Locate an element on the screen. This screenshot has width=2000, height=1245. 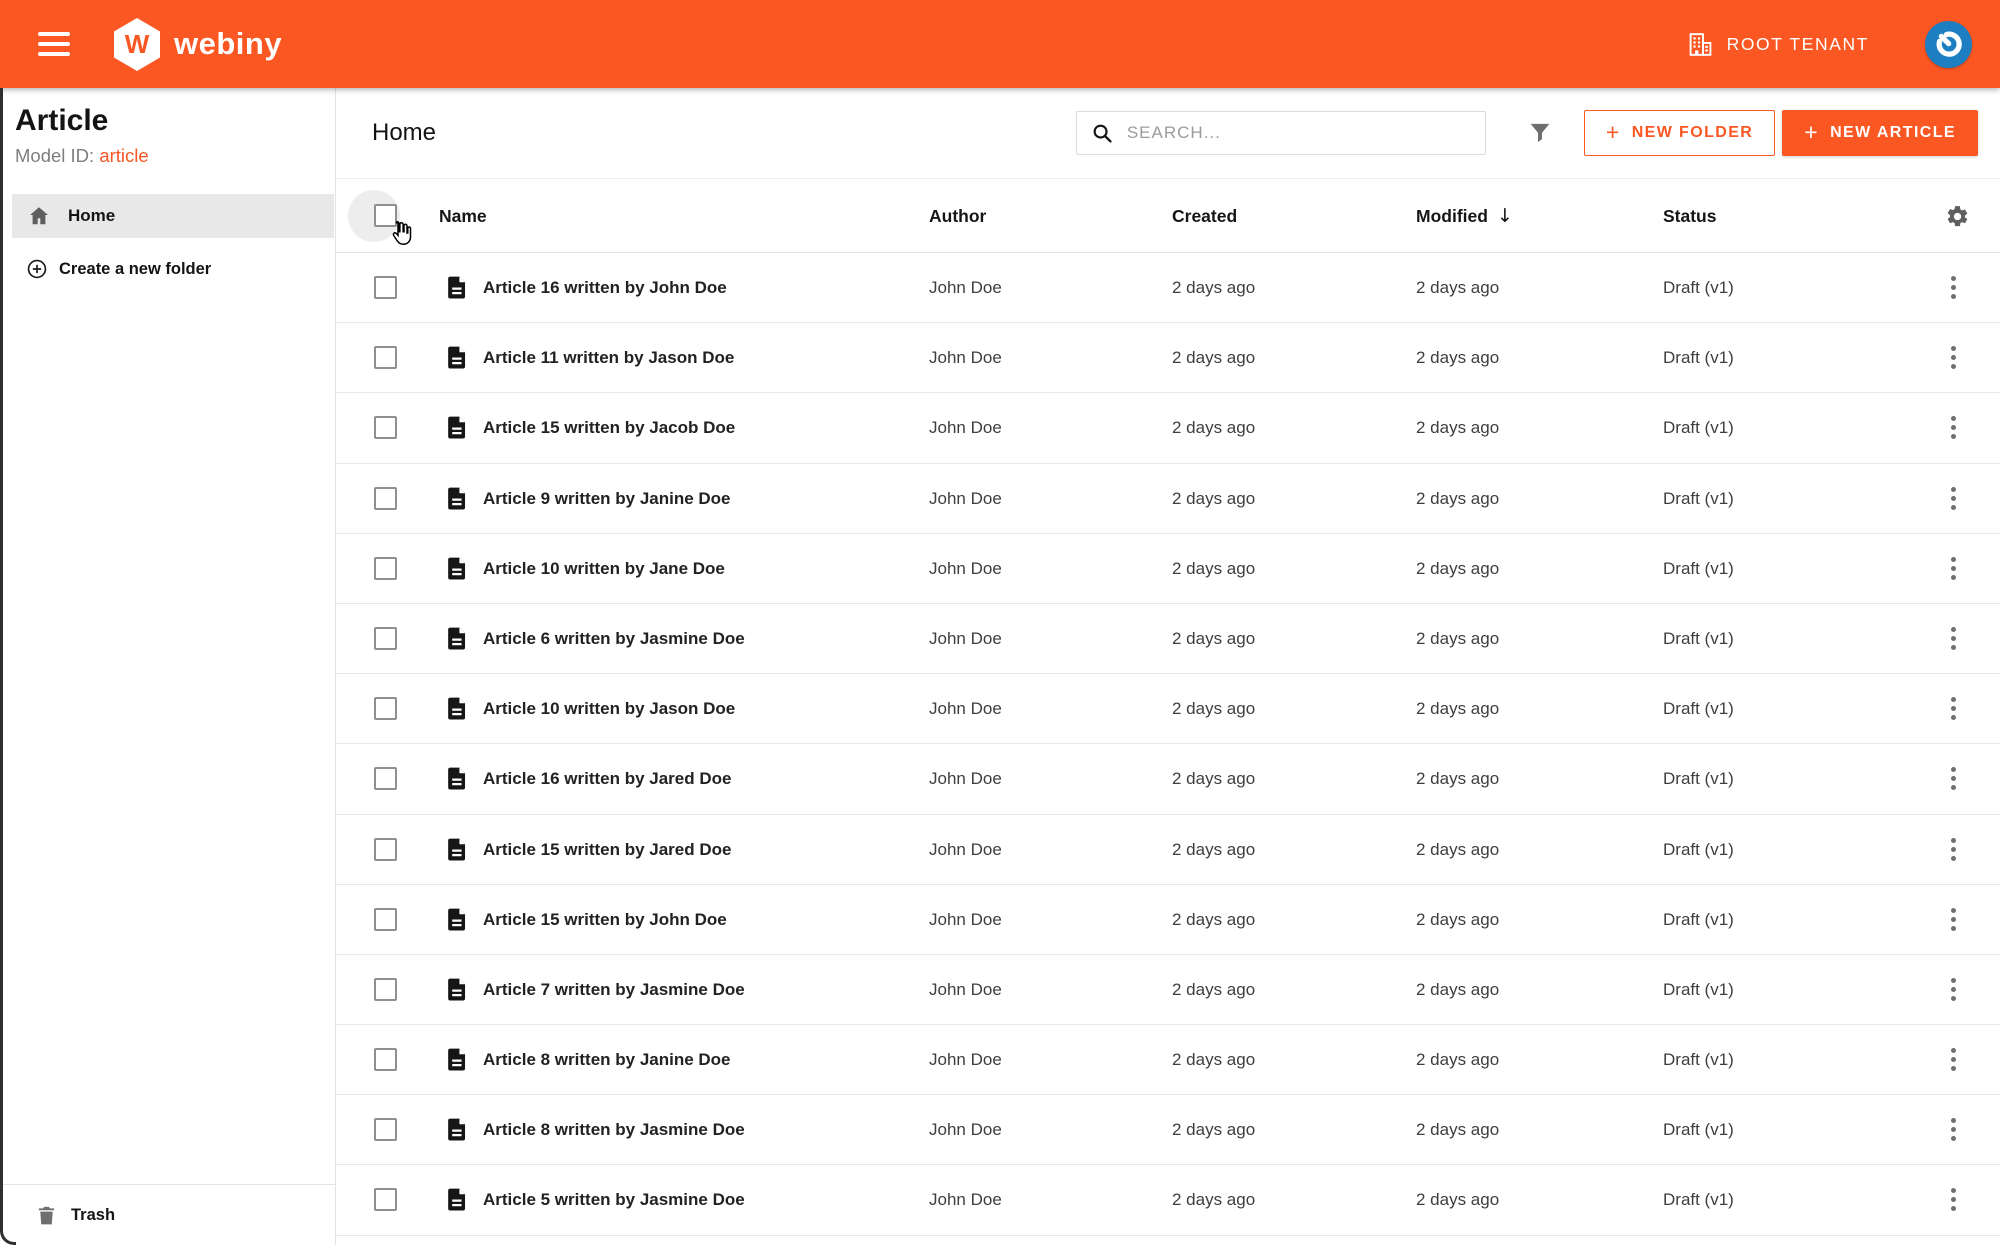
create-folder-button: Create a new folder is located at coordinates (180, 269).